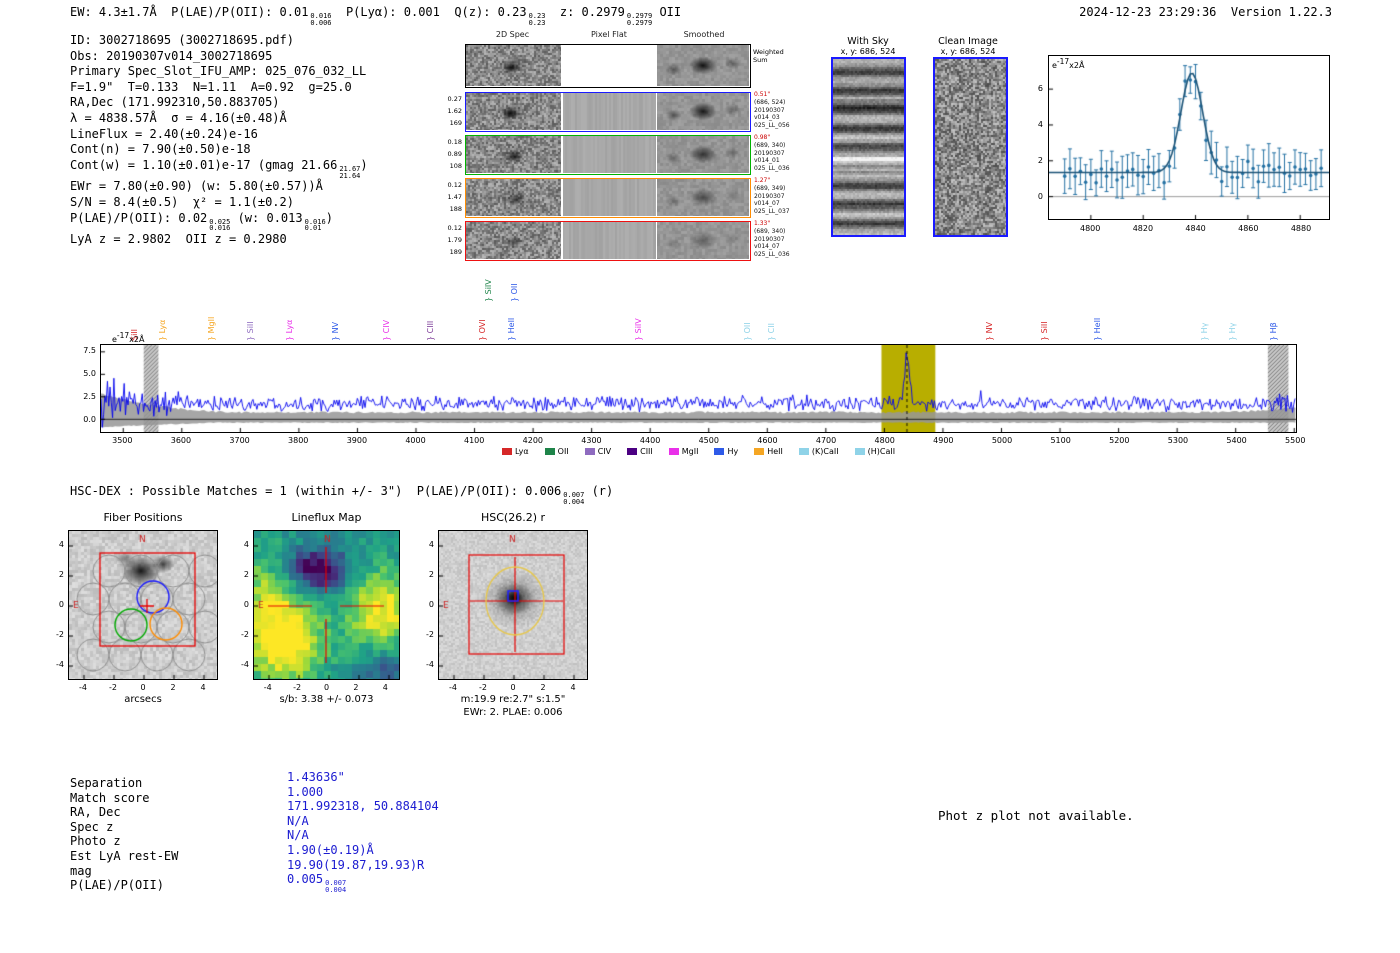 Image resolution: width=1400 pixels, height=953 pixels. What do you see at coordinates (512, 34) in the screenshot?
I see `spec2d-col-title-2dspec: 2D Spec` at bounding box center [512, 34].